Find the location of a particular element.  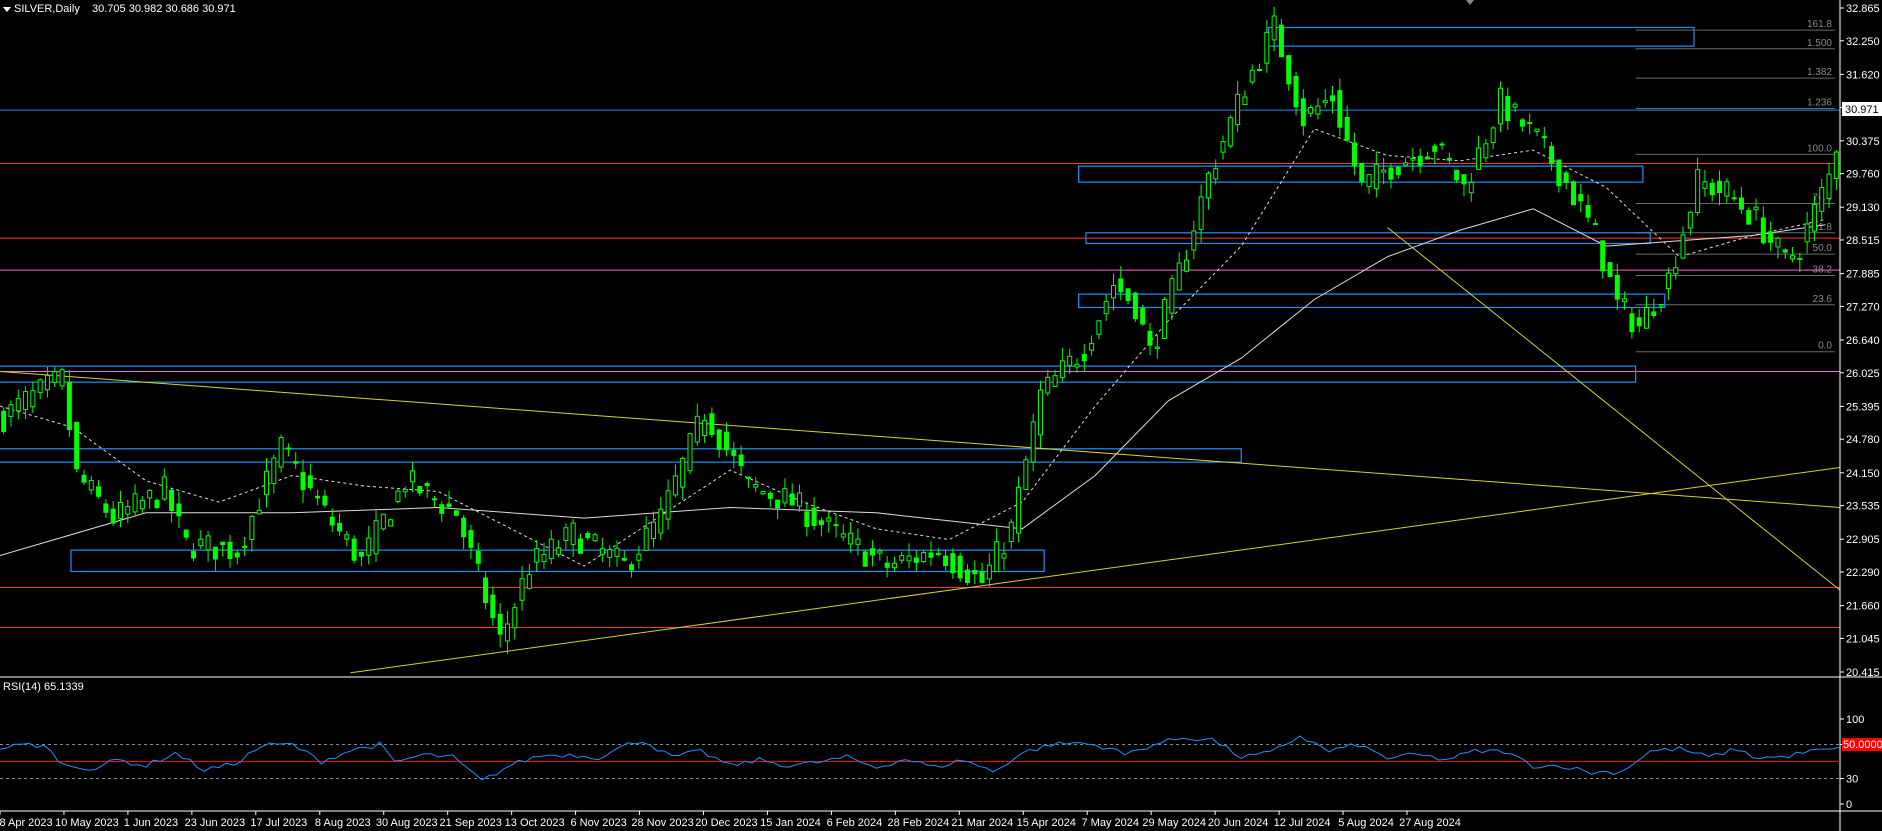

time-tick-label: 17 Jul 2023 is located at coordinates (278, 823).